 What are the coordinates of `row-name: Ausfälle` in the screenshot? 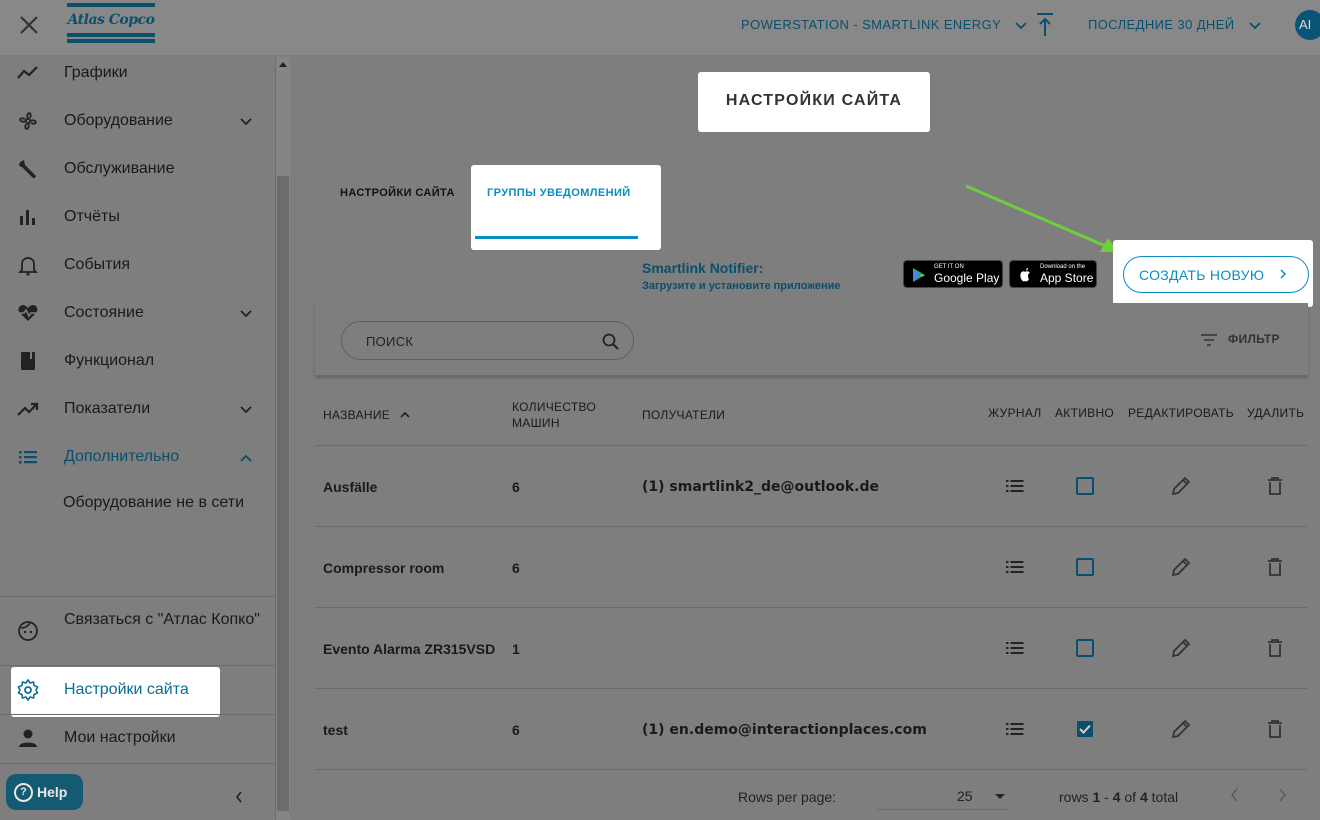 It's located at (350, 487).